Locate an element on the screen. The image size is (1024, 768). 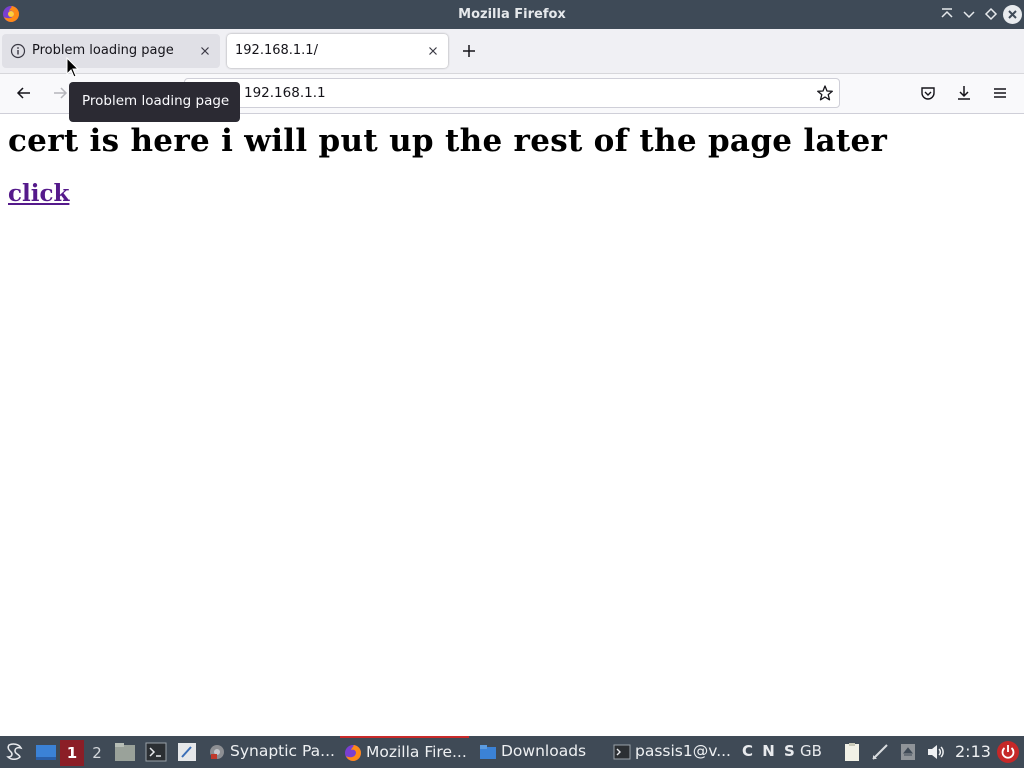
keyboard-lock-indicators: C N S is located at coordinates (769, 751).